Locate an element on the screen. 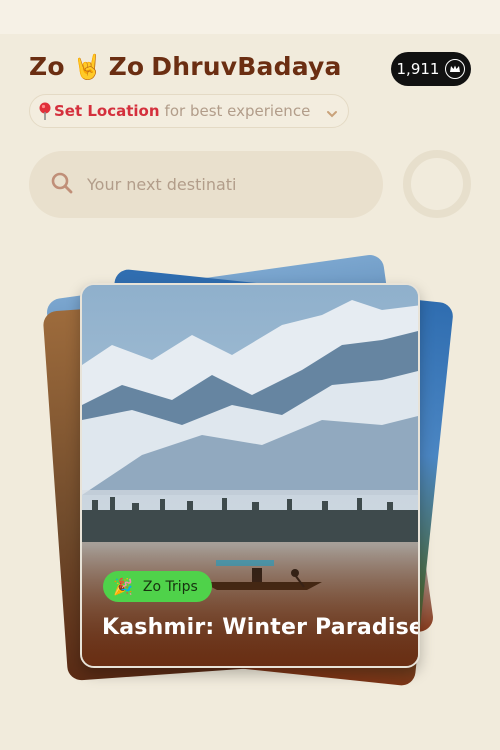 Image resolution: width=500 pixels, height=750 pixels. crown-coin-icon is located at coordinates (455, 69).